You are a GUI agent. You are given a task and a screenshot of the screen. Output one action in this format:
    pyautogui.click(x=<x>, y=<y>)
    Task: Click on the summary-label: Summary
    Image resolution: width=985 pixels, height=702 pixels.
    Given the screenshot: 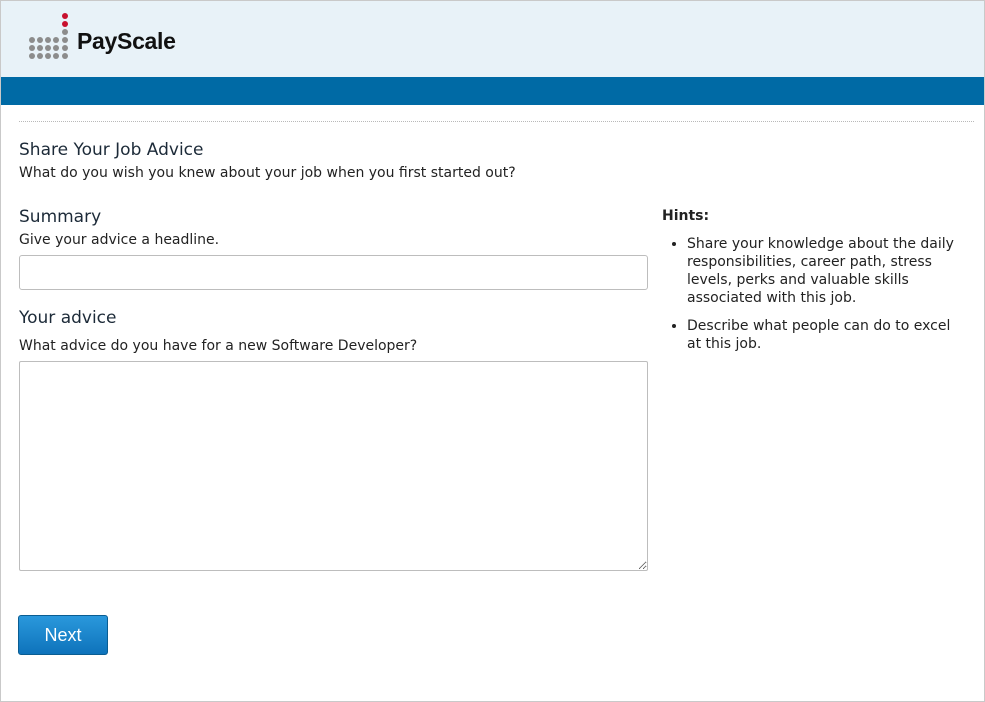 What is the action you would take?
    pyautogui.click(x=60, y=217)
    